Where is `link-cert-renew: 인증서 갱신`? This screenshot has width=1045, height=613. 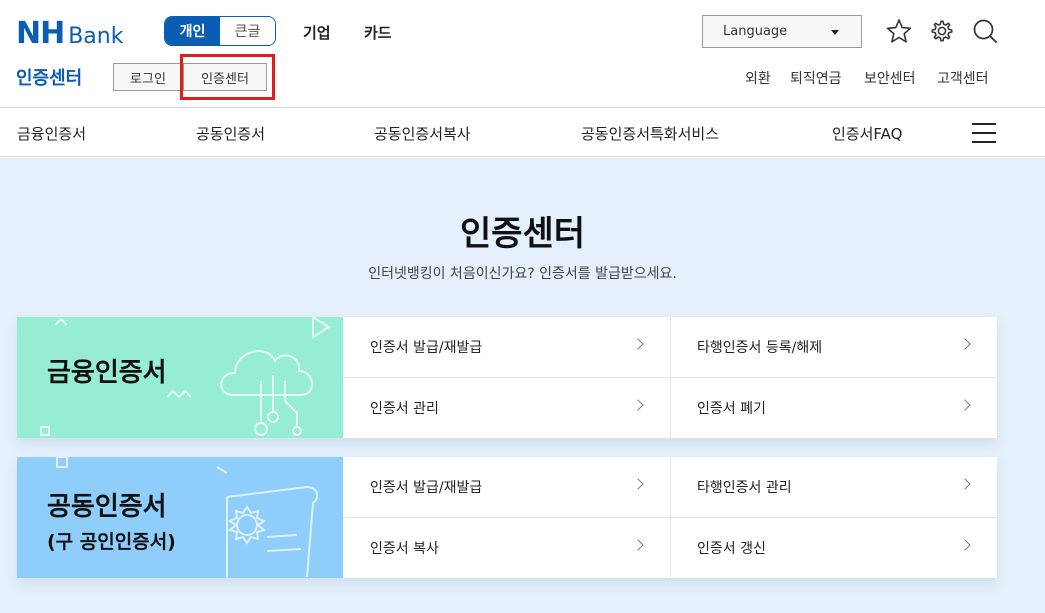
link-cert-renew: 인증서 갱신 is located at coordinates (833, 548).